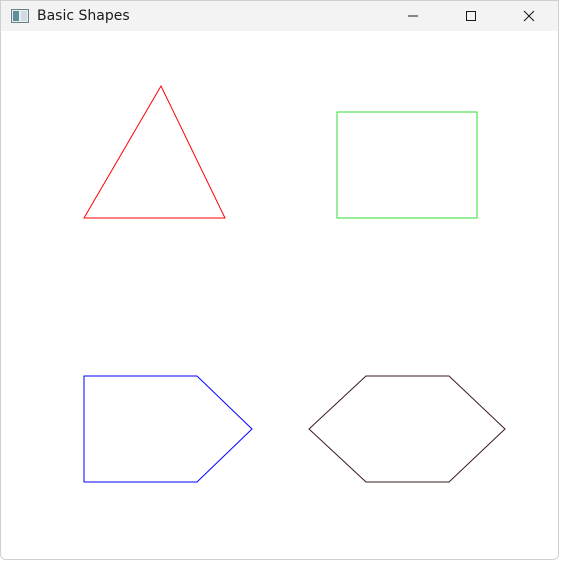  Describe the element at coordinates (20, 16) in the screenshot. I see `window-app-icon` at that location.